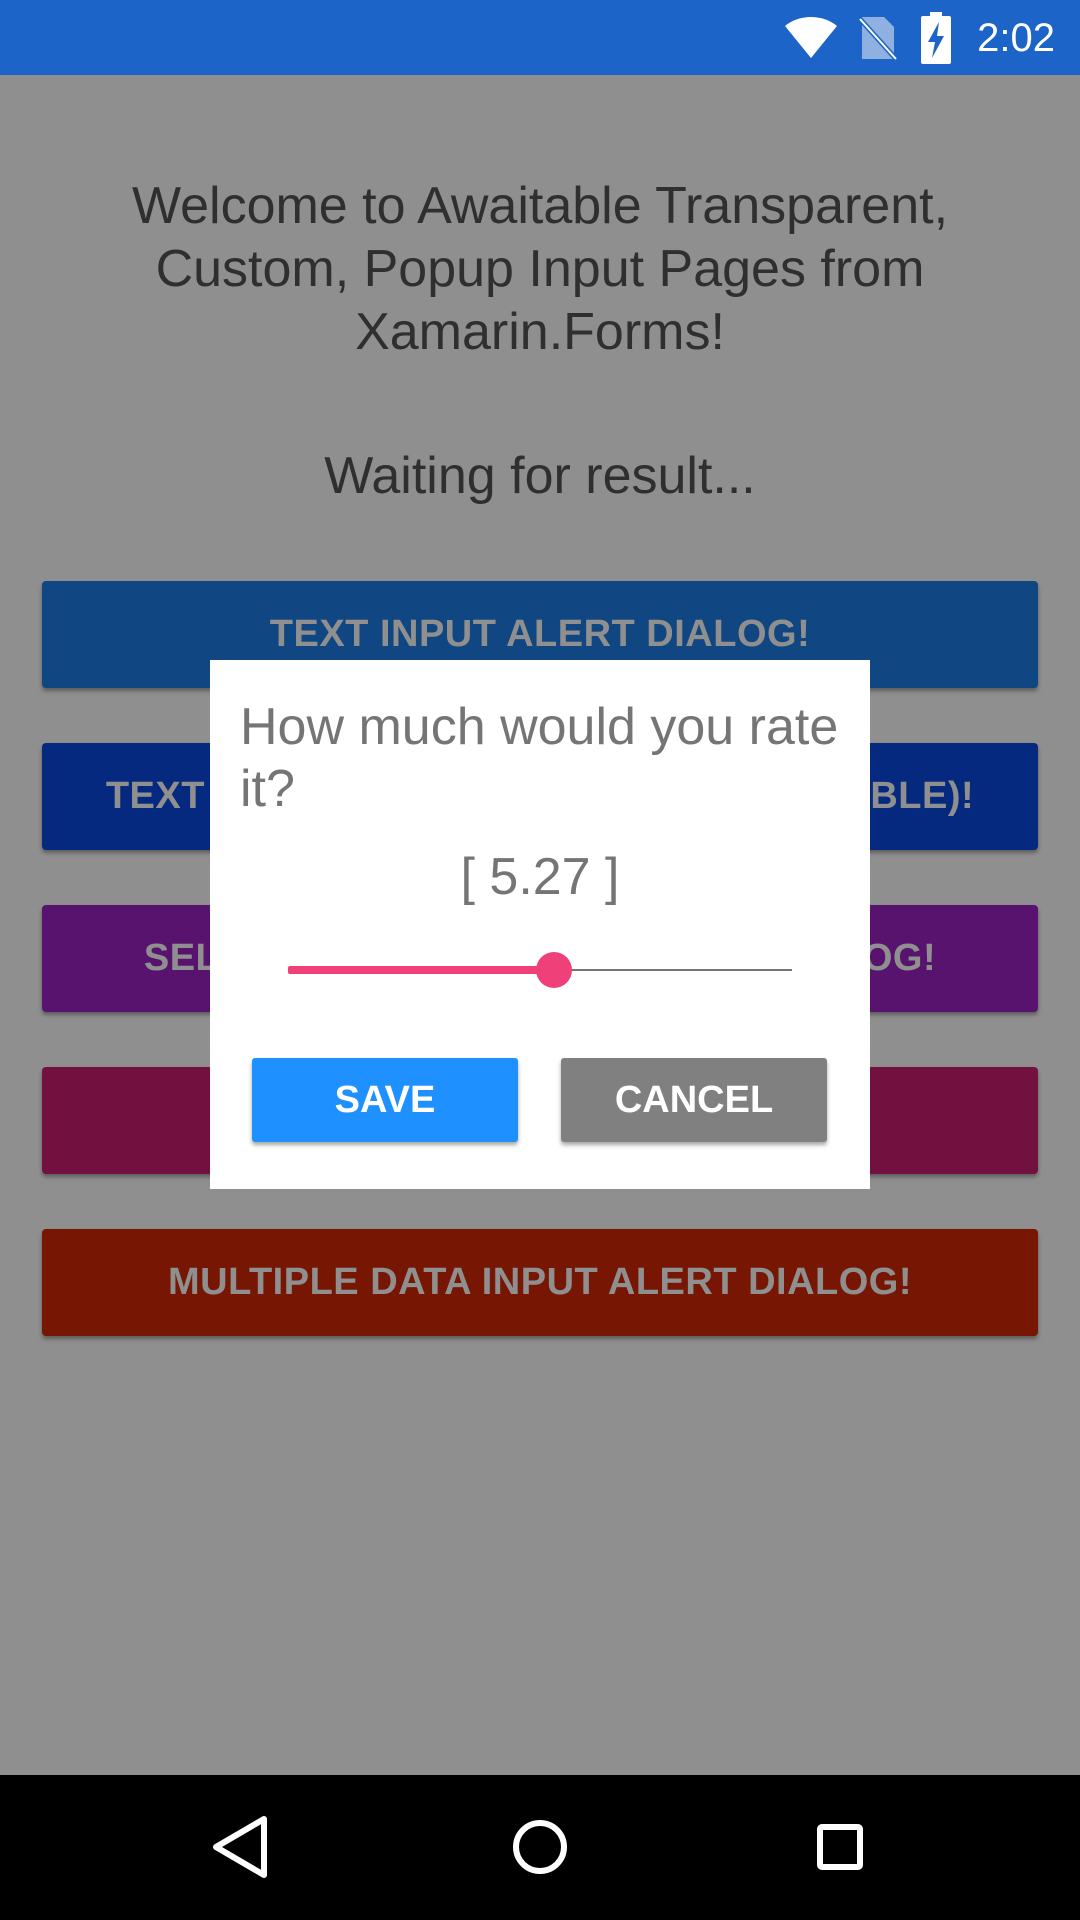 The width and height of the screenshot is (1080, 1920). What do you see at coordinates (1016, 38) in the screenshot?
I see `status-time: 2:02` at bounding box center [1016, 38].